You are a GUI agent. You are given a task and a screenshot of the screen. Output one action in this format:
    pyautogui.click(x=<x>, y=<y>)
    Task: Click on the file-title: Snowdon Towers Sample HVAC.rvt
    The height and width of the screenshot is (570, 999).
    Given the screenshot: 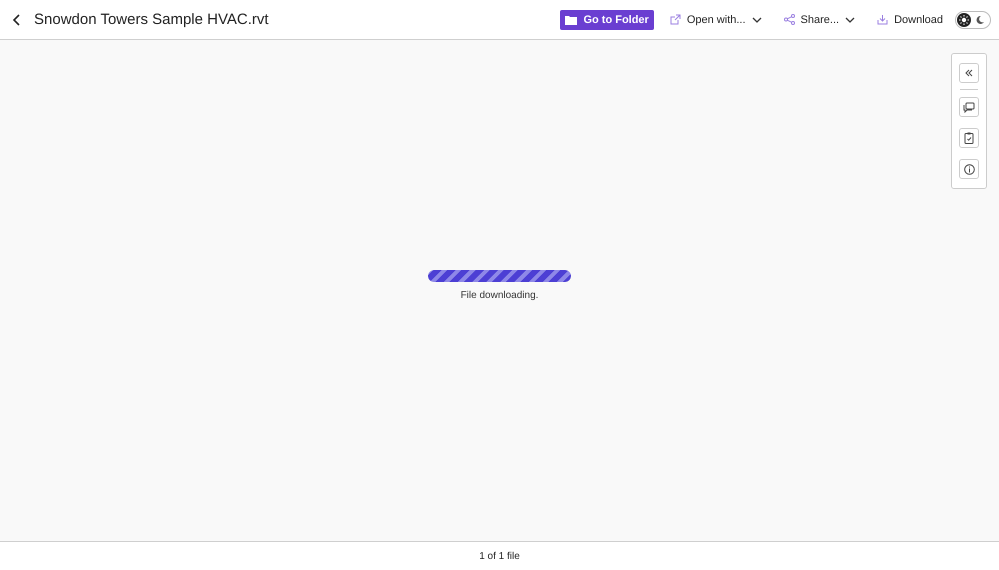 What is the action you would take?
    pyautogui.click(x=152, y=19)
    